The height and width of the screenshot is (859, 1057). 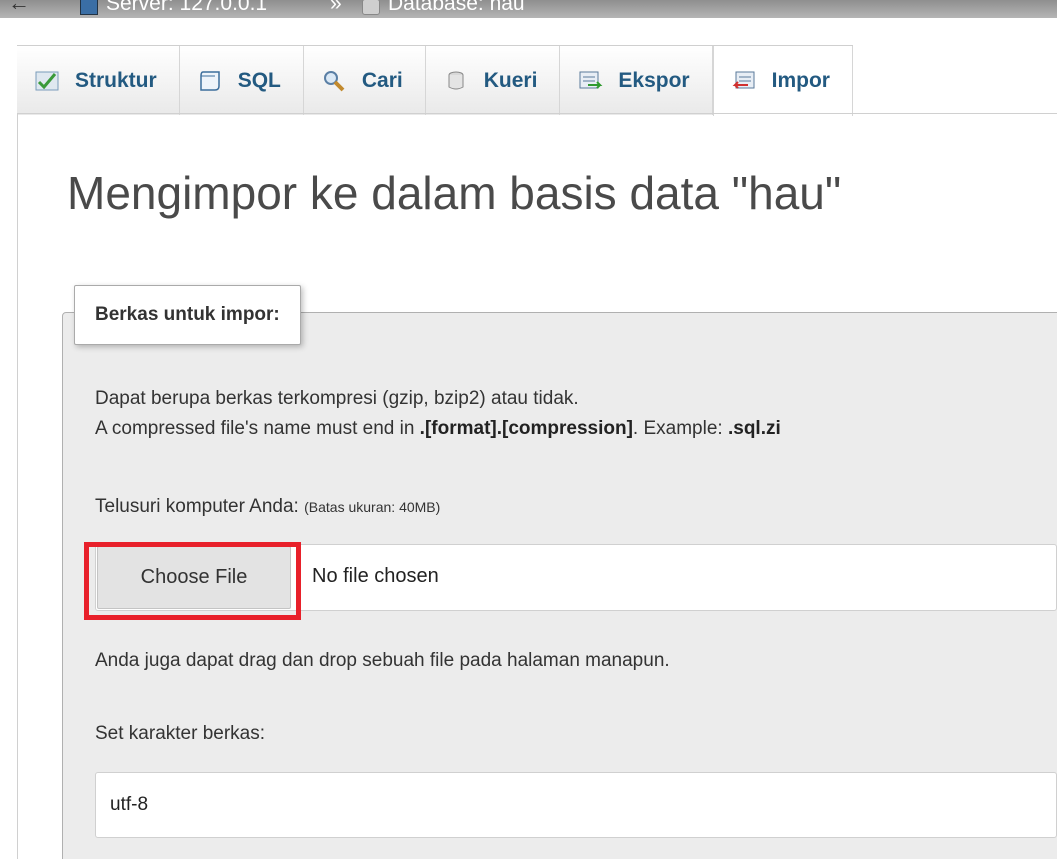 What do you see at coordinates (443, 8) in the screenshot?
I see `breadcrumb-database: Database: hau` at bounding box center [443, 8].